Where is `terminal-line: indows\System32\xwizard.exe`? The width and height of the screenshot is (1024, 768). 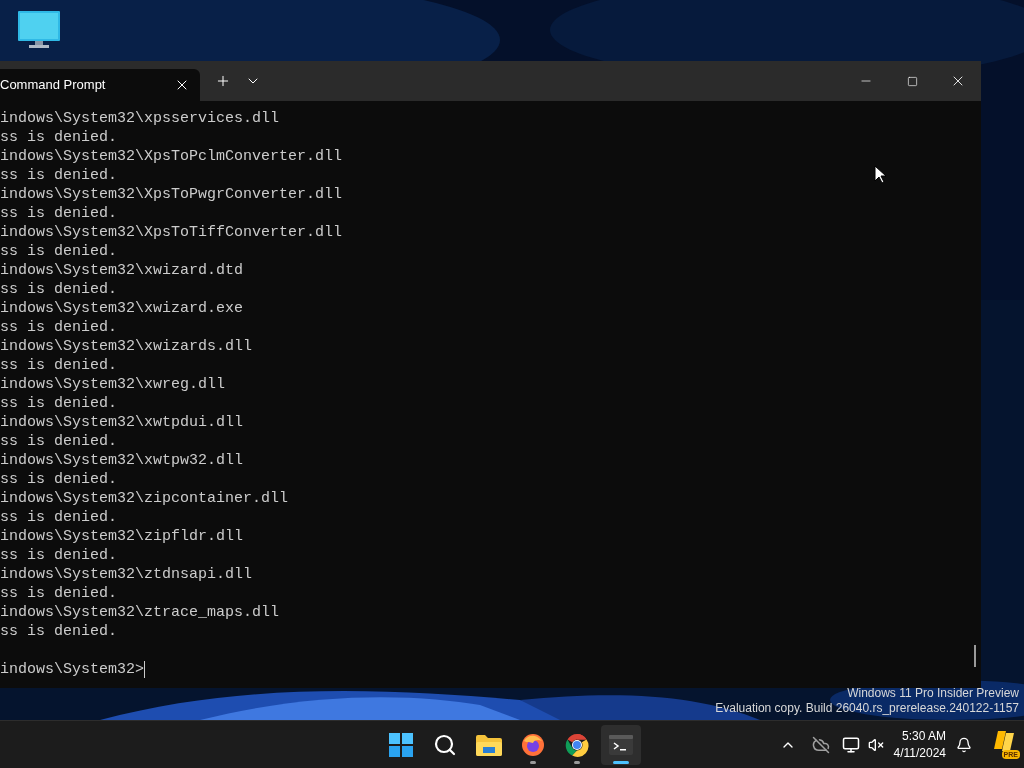
terminal-line: indows\System32\xwizard.exe is located at coordinates (122, 308).